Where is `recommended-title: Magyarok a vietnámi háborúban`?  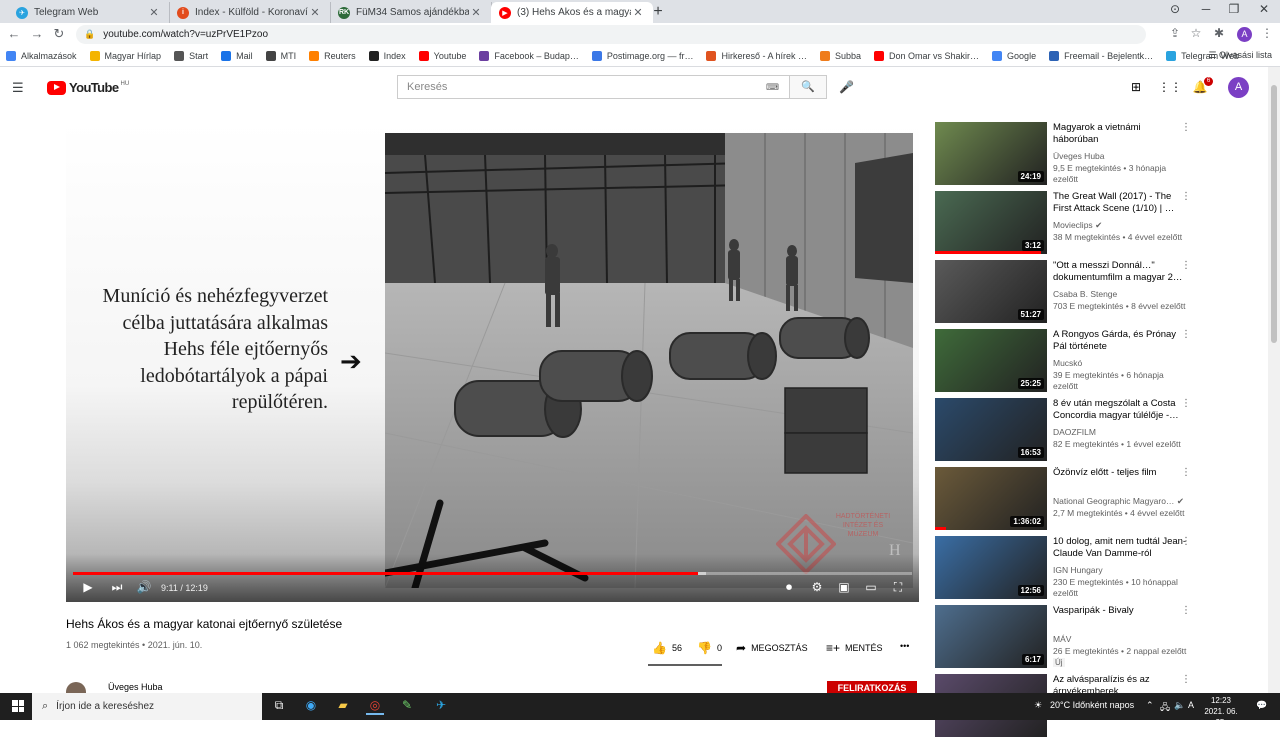
recommended-title: Magyarok a vietnámi háborúban is located at coordinates (1120, 134).